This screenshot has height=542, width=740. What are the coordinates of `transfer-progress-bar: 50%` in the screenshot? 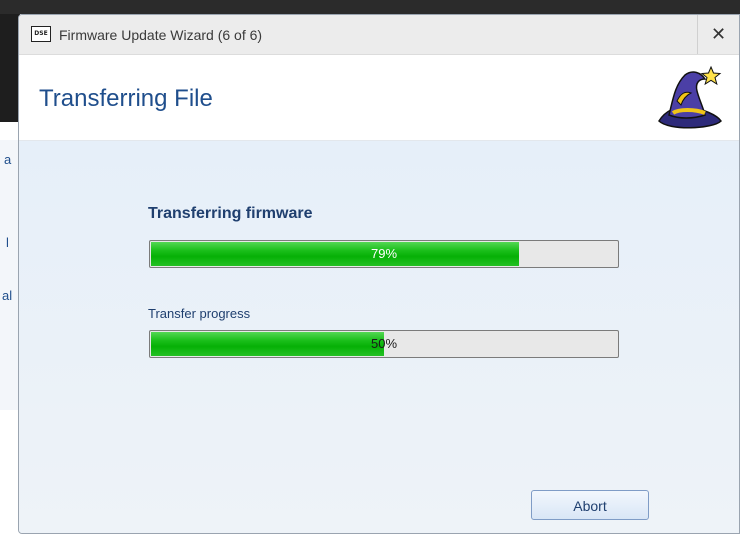 It's located at (384, 344).